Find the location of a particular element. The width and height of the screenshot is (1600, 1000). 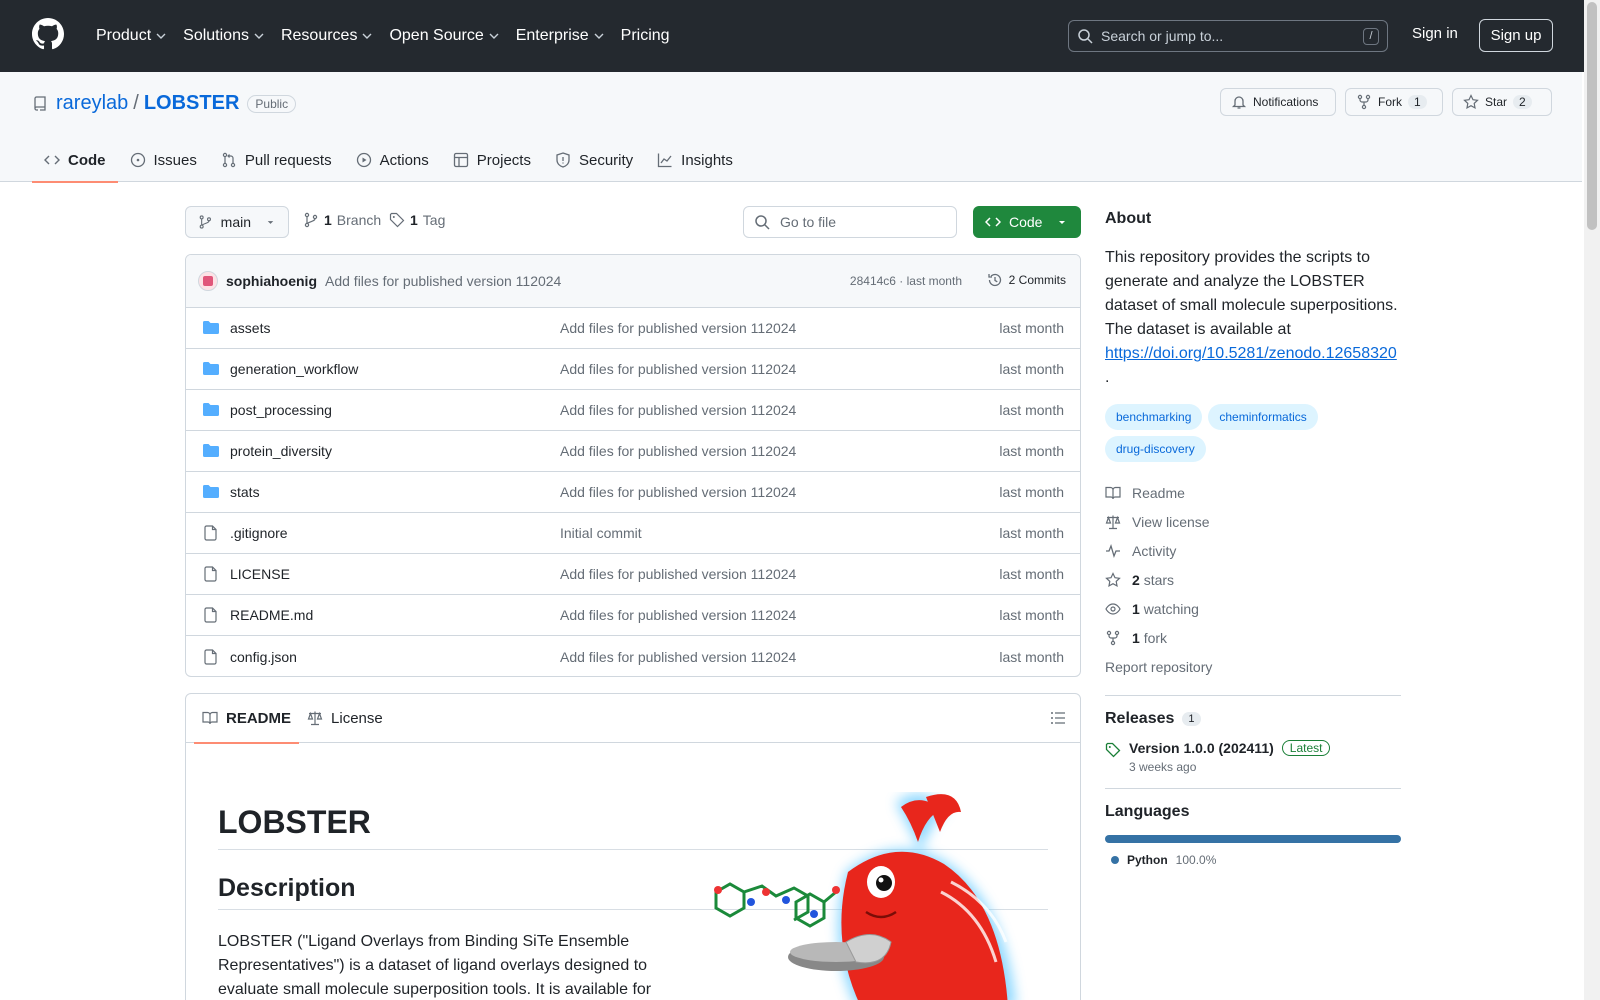

nav-label: Solutions is located at coordinates (216, 35).